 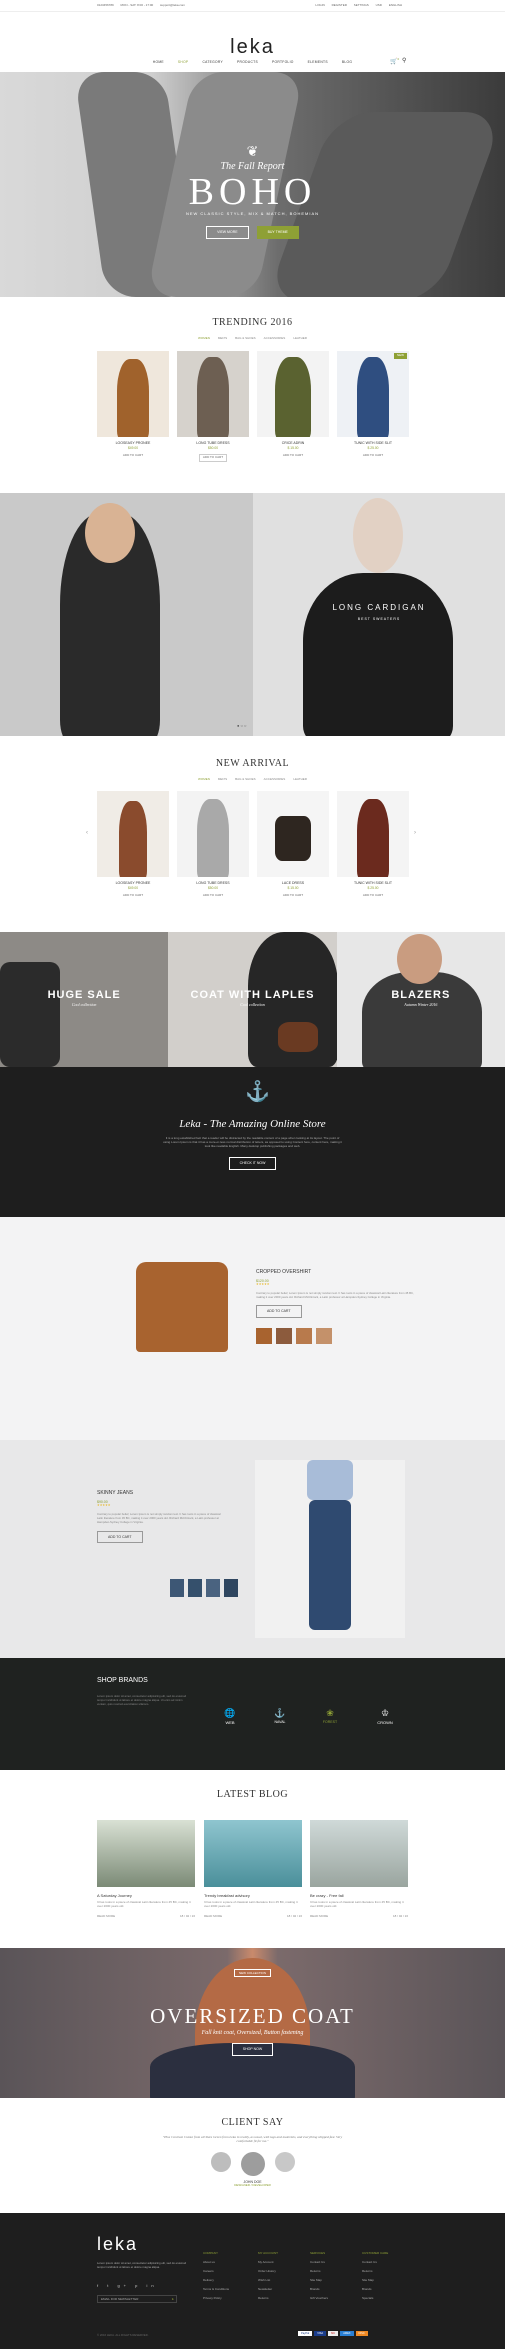 I want to click on footer-link: Privacy Policy, so click(x=212, y=2298).